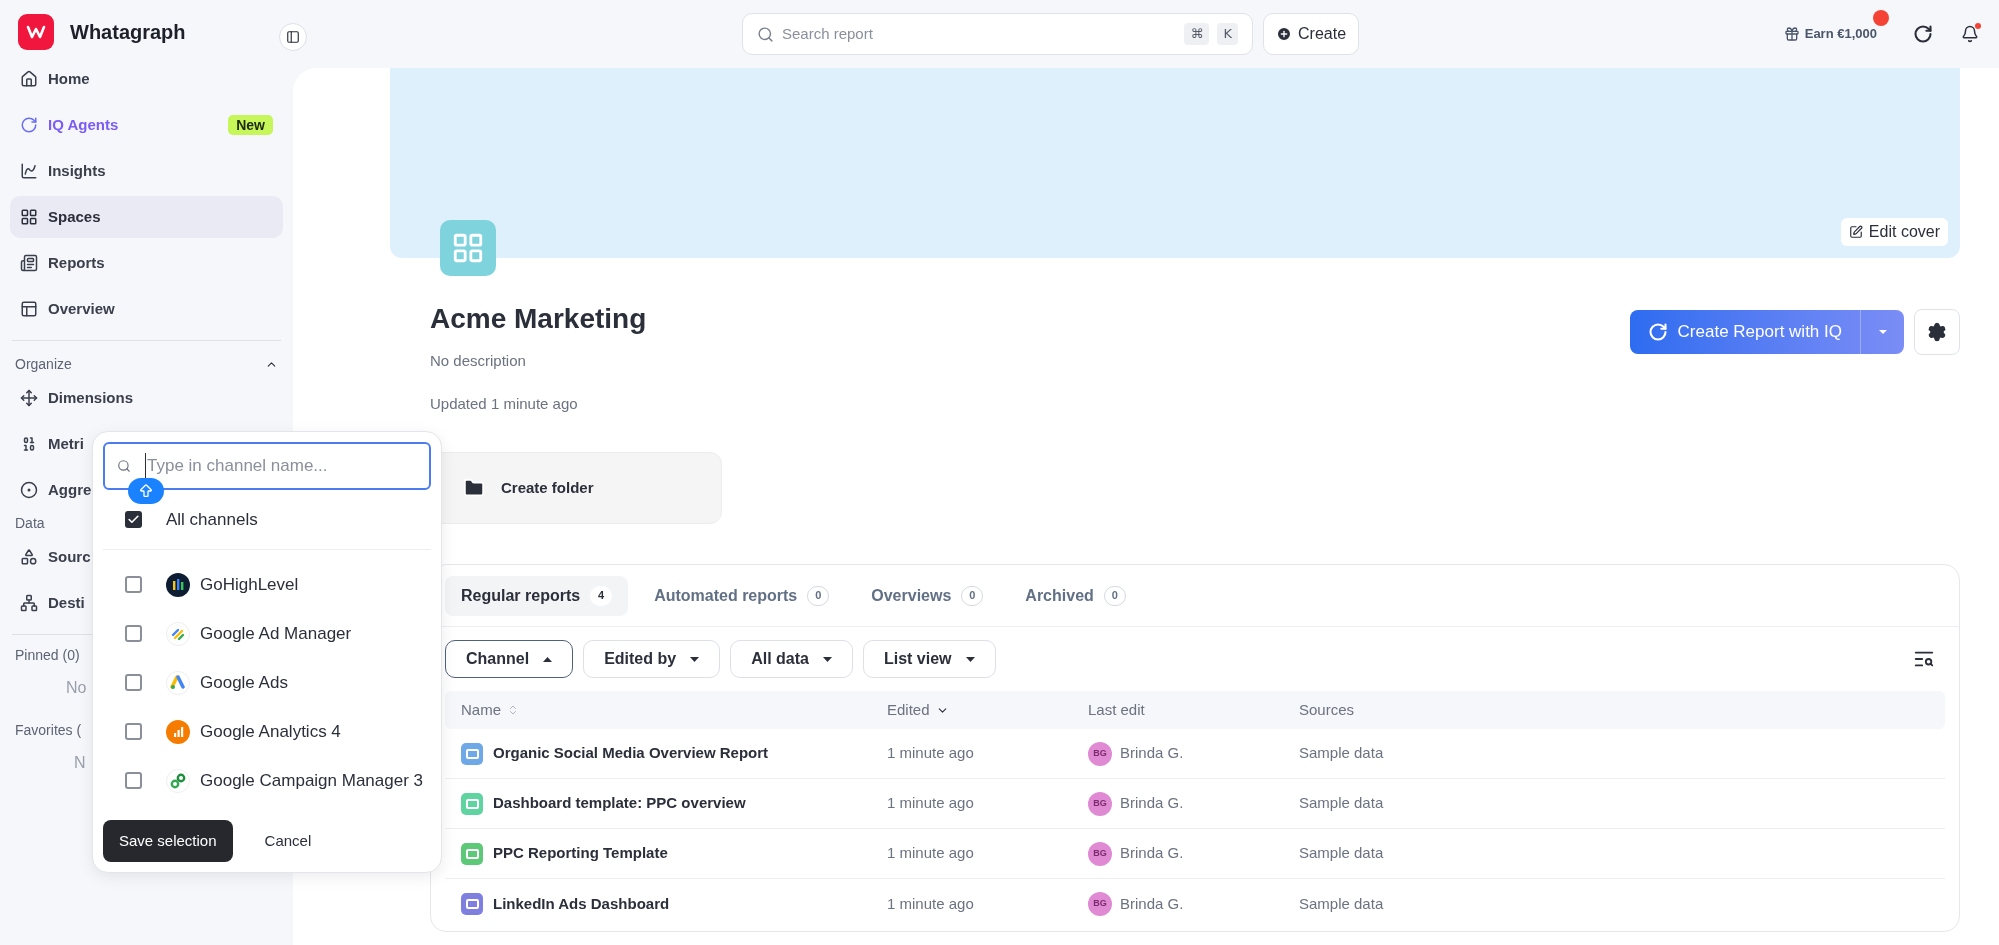 The image size is (1999, 945). What do you see at coordinates (76, 688) in the screenshot?
I see `empty-text: No` at bounding box center [76, 688].